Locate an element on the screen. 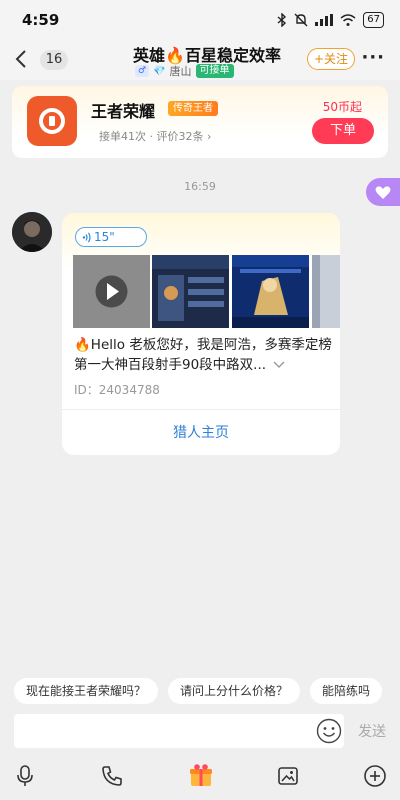  bluetooth-icon is located at coordinates (282, 20).